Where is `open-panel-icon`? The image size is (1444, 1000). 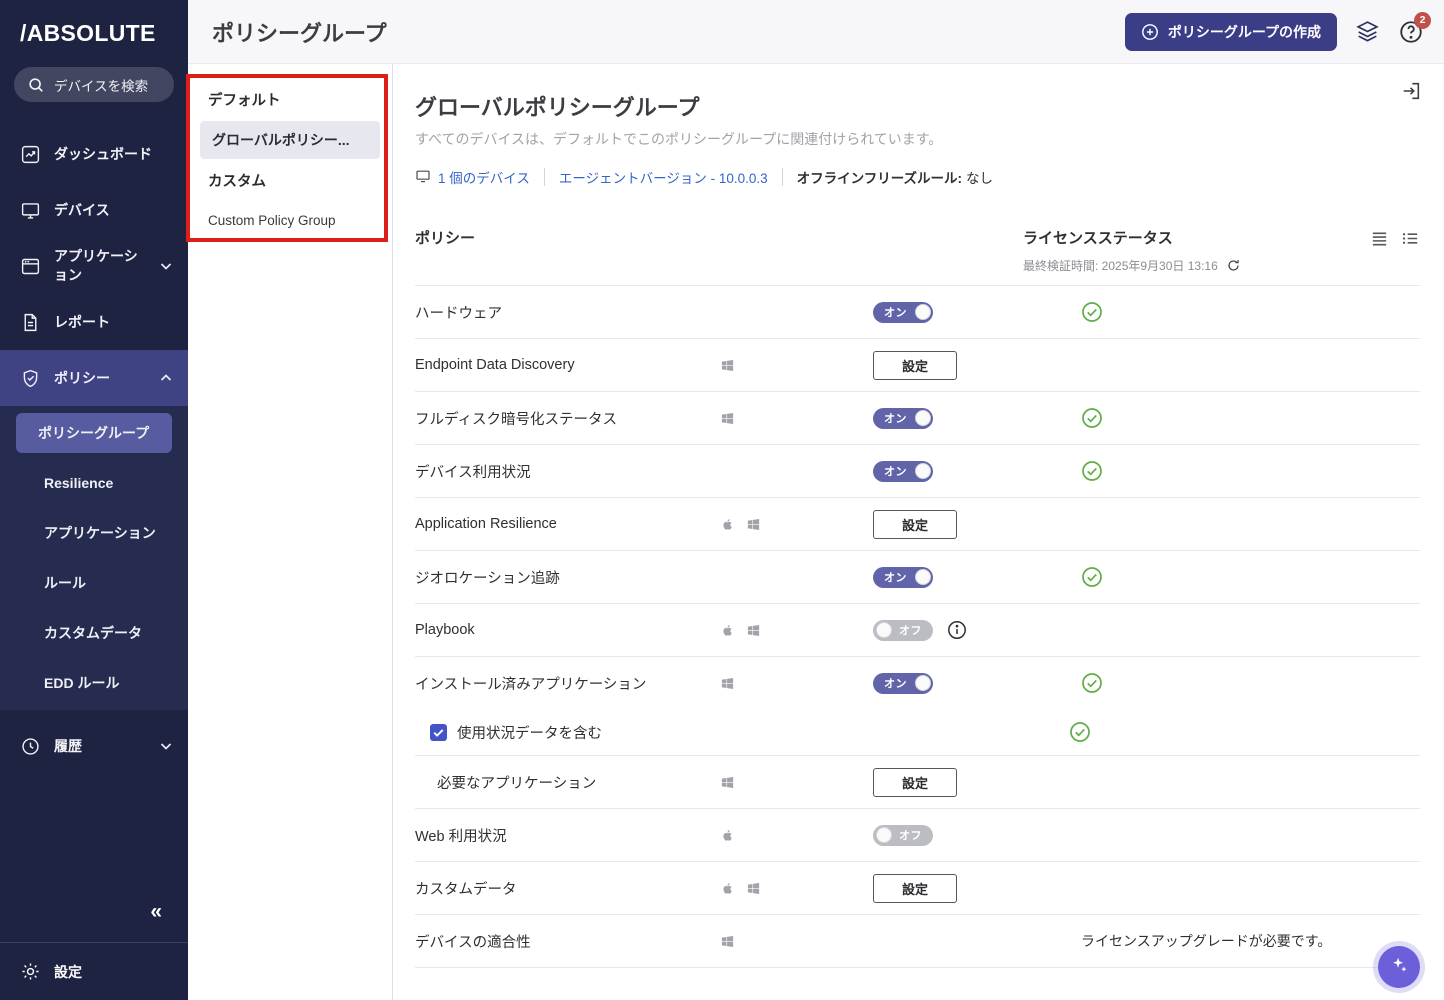
open-panel-icon is located at coordinates (1411, 93).